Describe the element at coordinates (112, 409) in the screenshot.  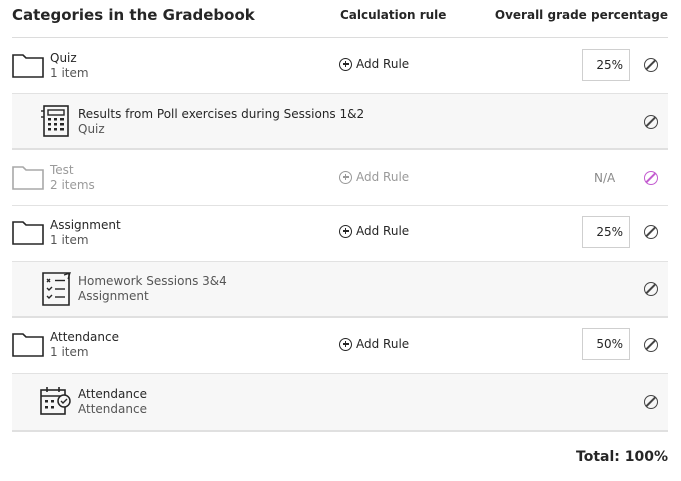
I see `item-category: Attendance` at that location.